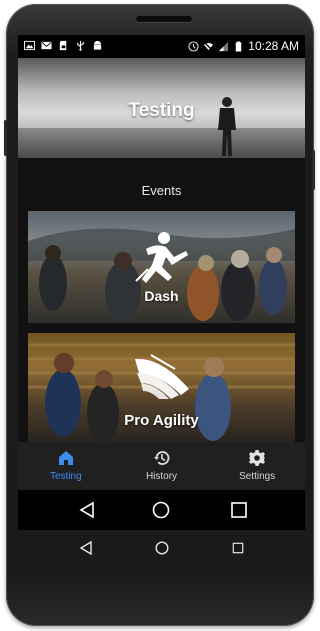 The image size is (320, 631). I want to click on events-heading: Events, so click(161, 190).